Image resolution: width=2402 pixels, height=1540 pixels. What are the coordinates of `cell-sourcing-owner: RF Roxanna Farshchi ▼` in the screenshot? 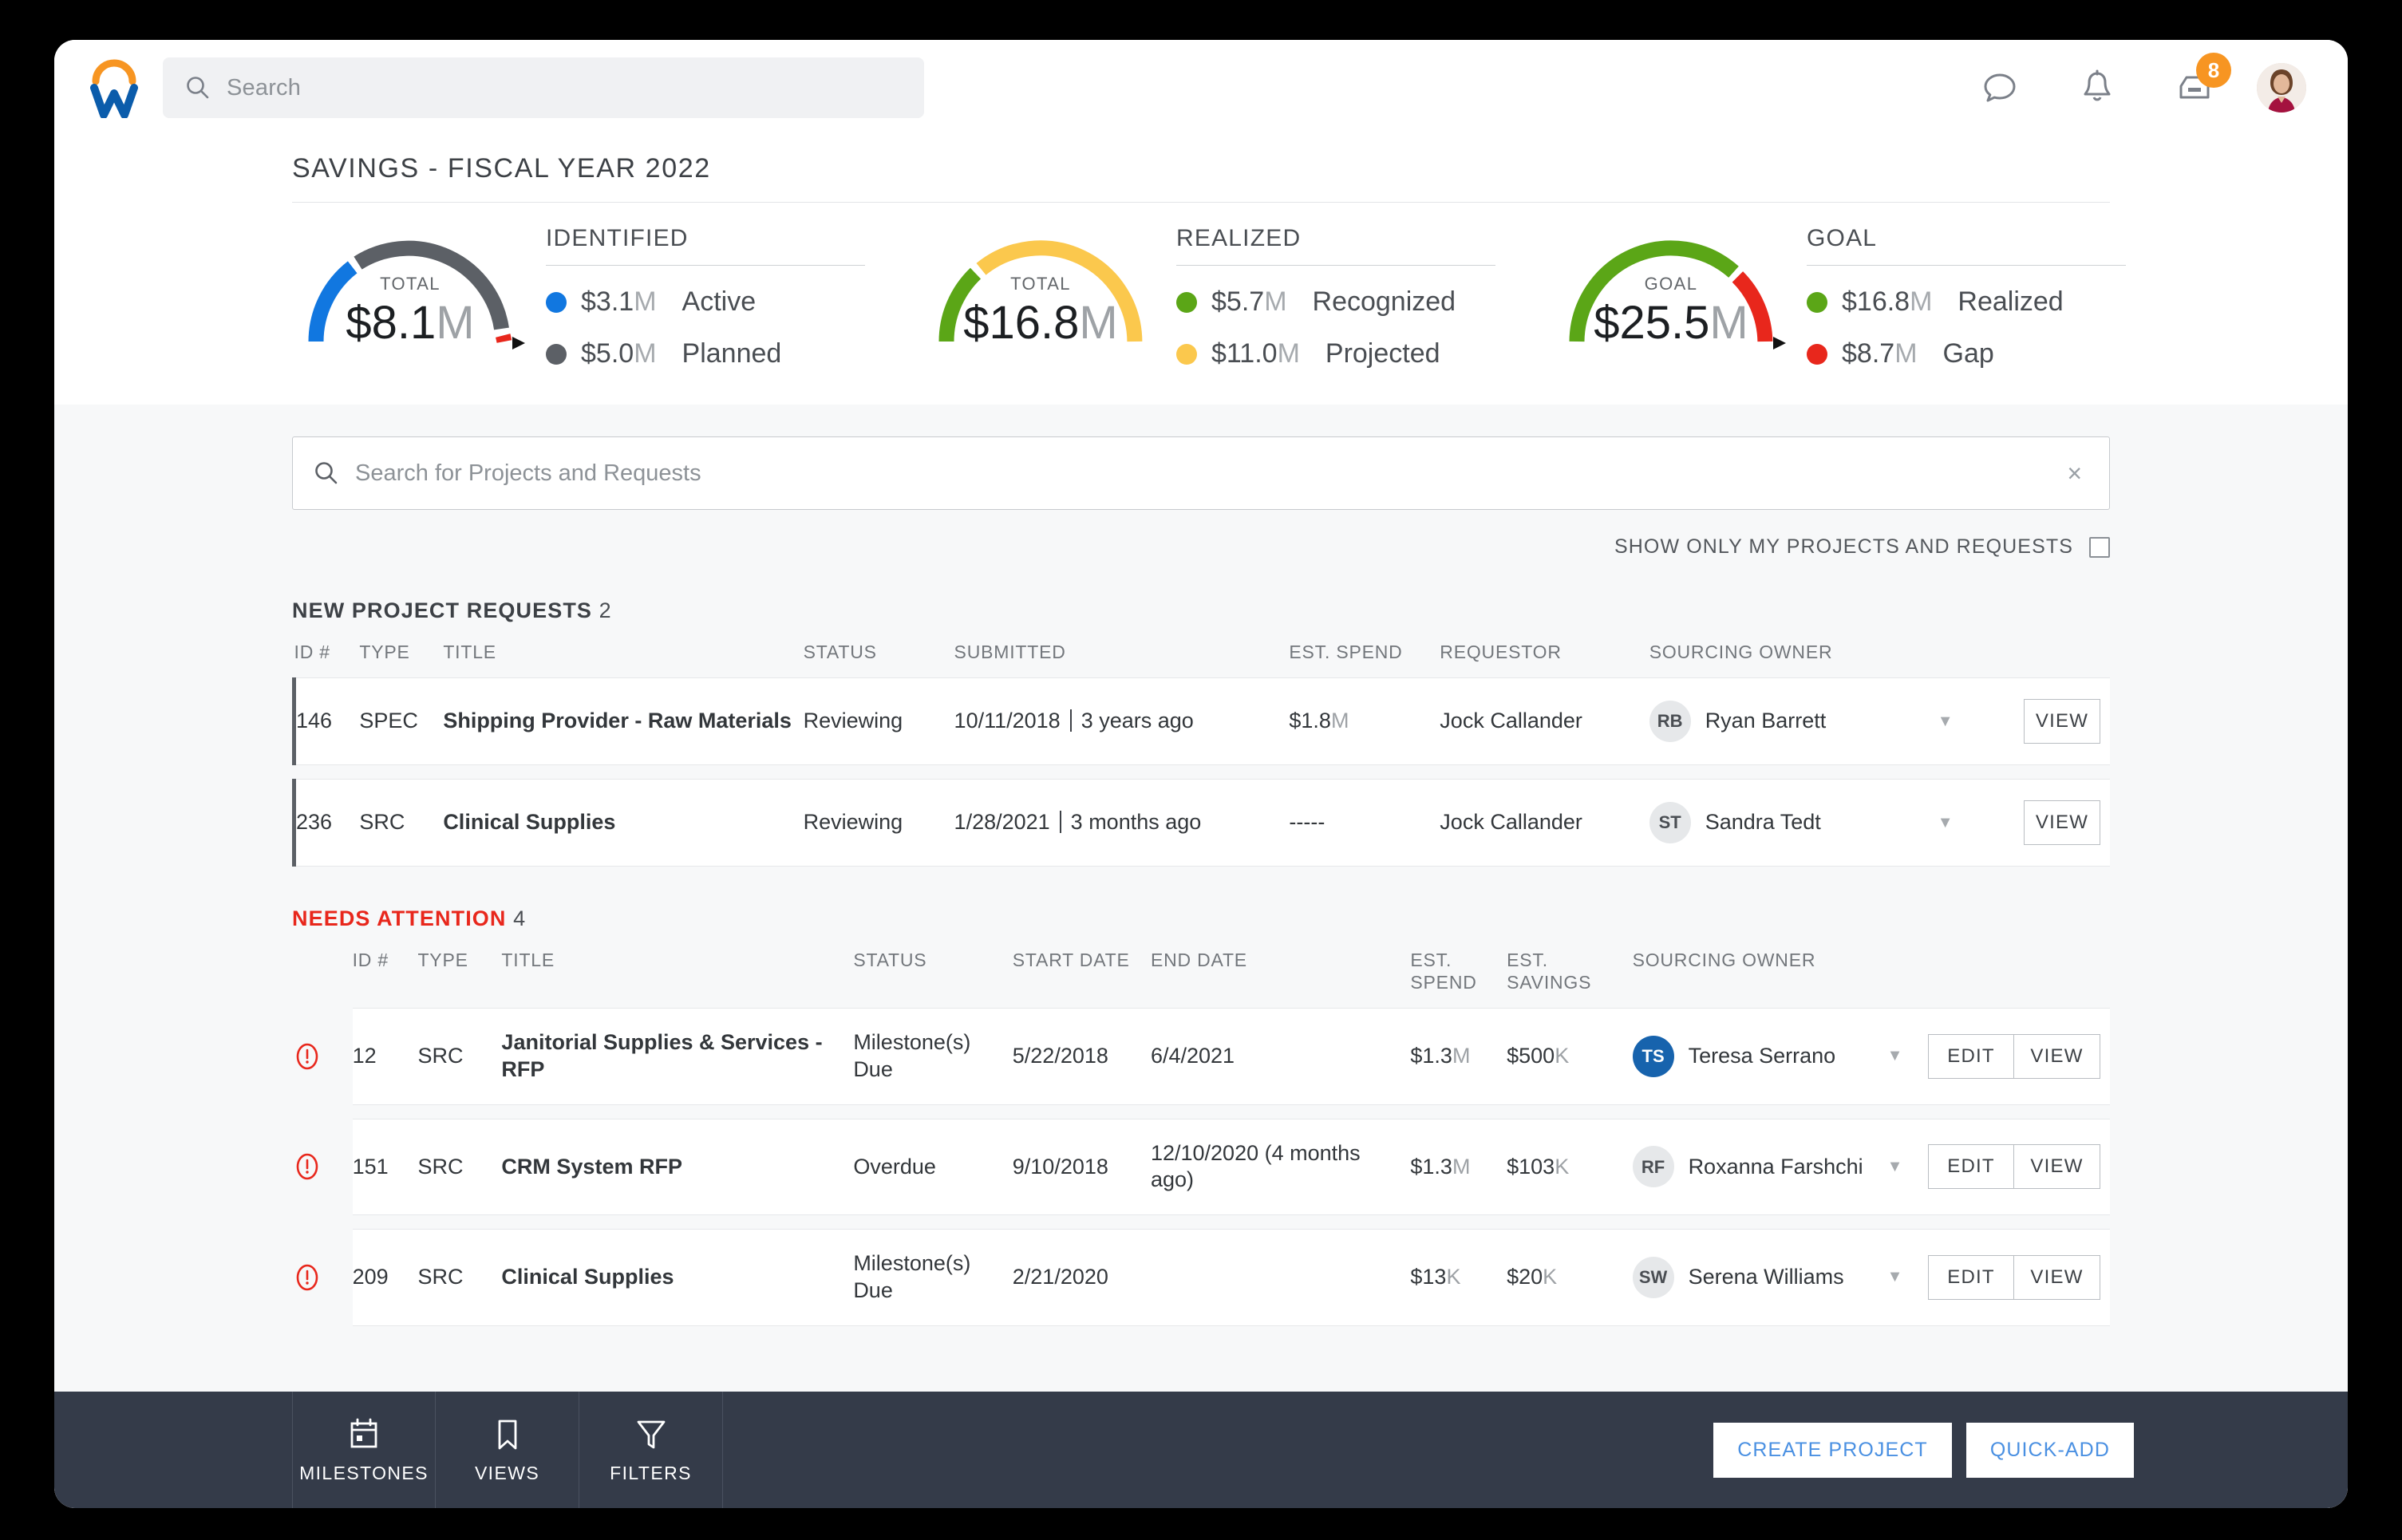 It's located at (1775, 1167).